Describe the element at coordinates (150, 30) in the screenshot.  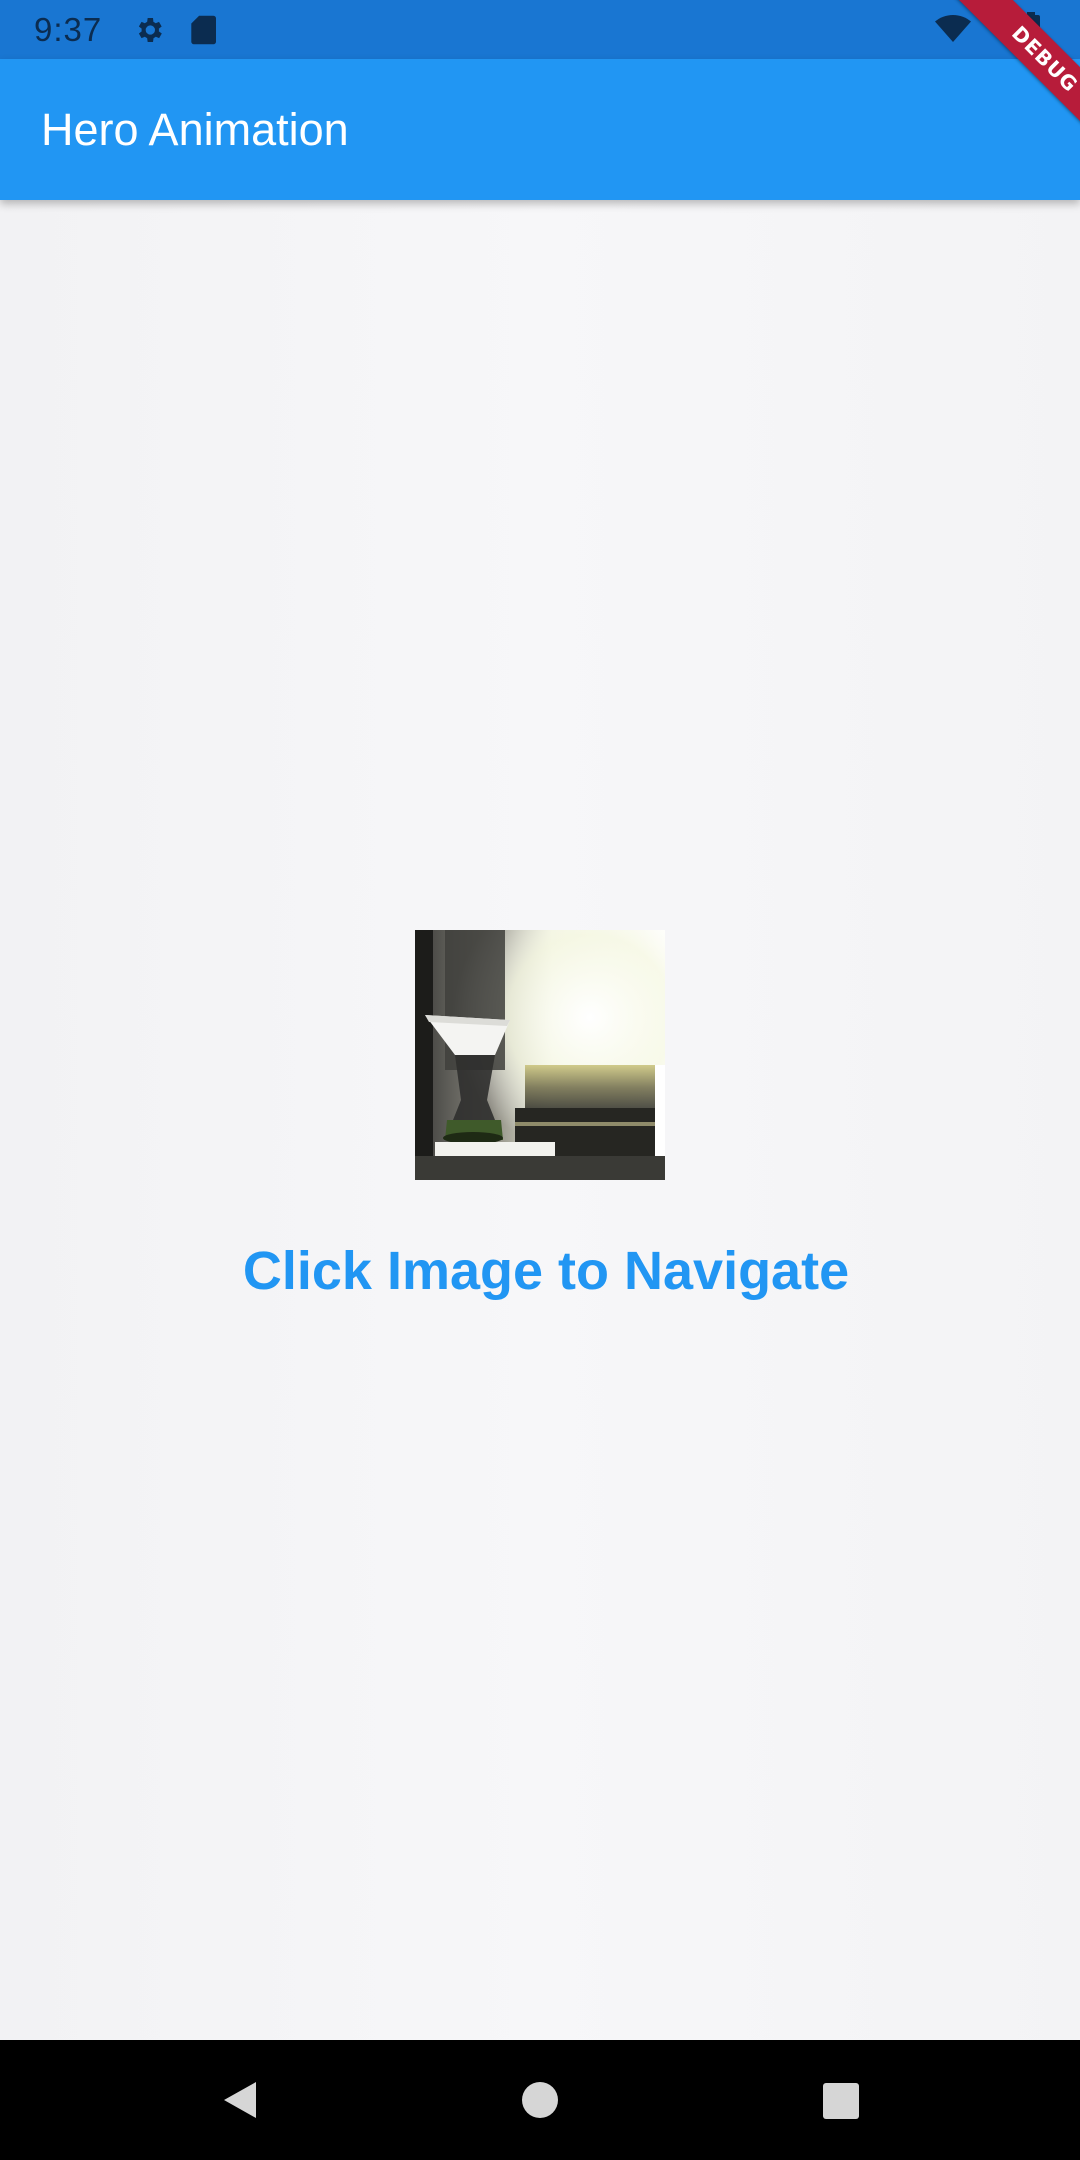
I see `gear-icon` at that location.